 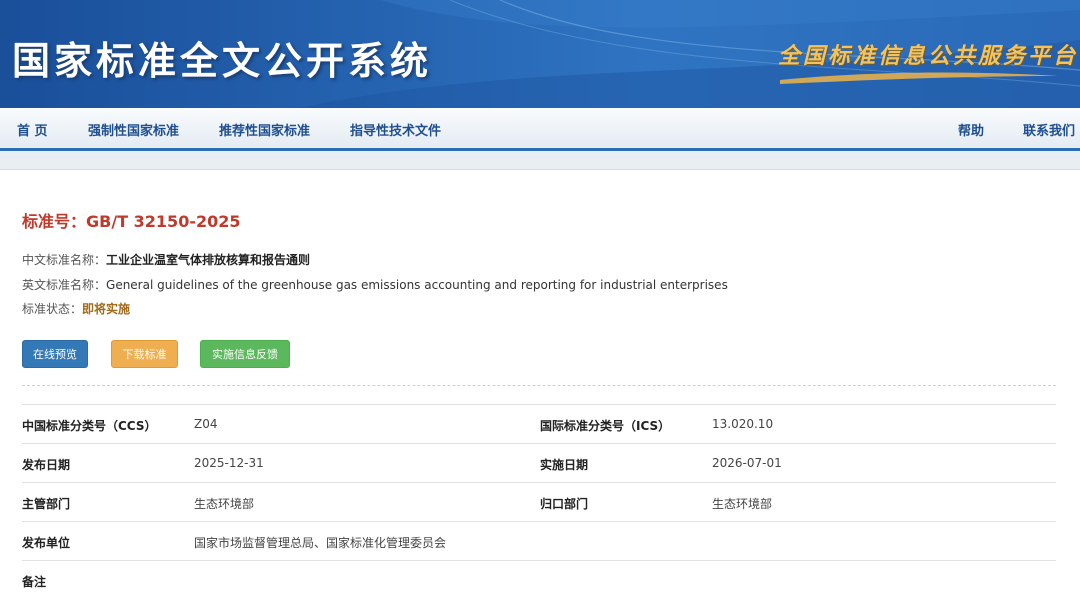 I want to click on section-divider, so click(x=539, y=385).